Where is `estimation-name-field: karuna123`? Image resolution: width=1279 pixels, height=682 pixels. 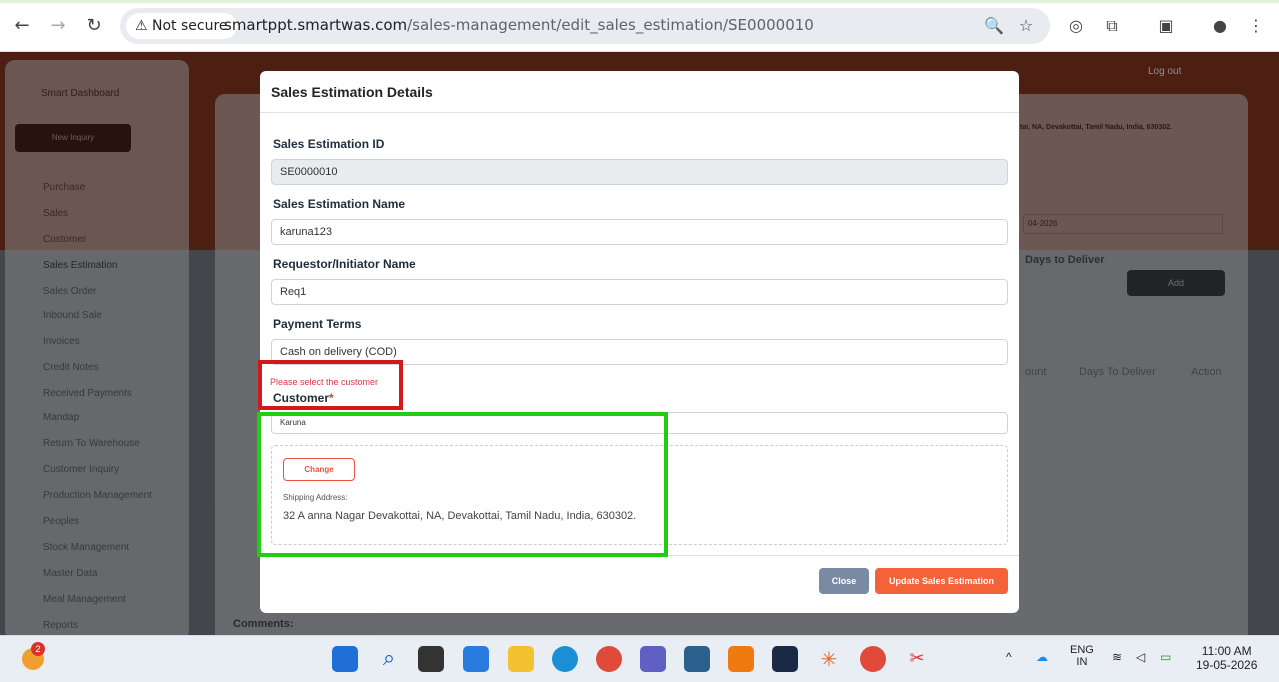 estimation-name-field: karuna123 is located at coordinates (639, 232).